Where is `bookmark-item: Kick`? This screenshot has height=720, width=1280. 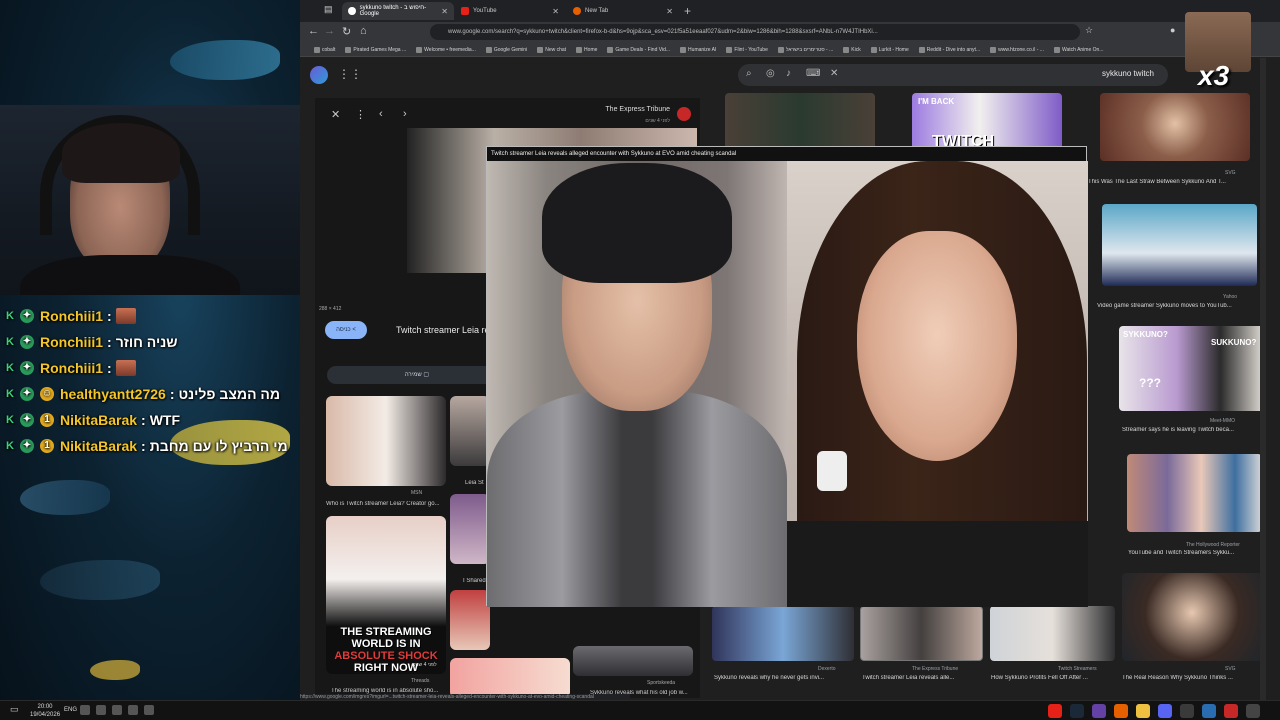
bookmark-item: Kick is located at coordinates (852, 49).